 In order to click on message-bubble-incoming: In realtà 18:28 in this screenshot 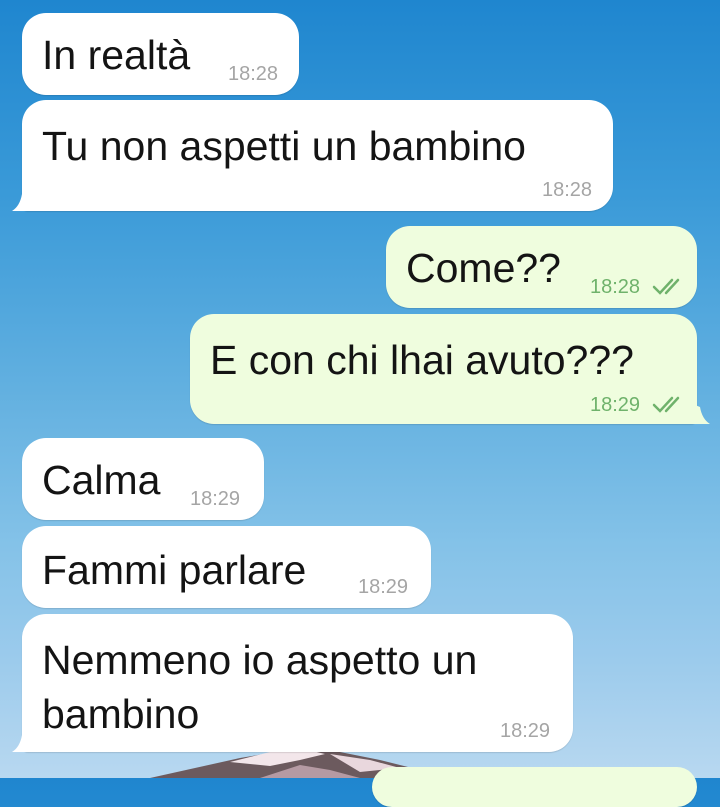, I will do `click(160, 54)`.